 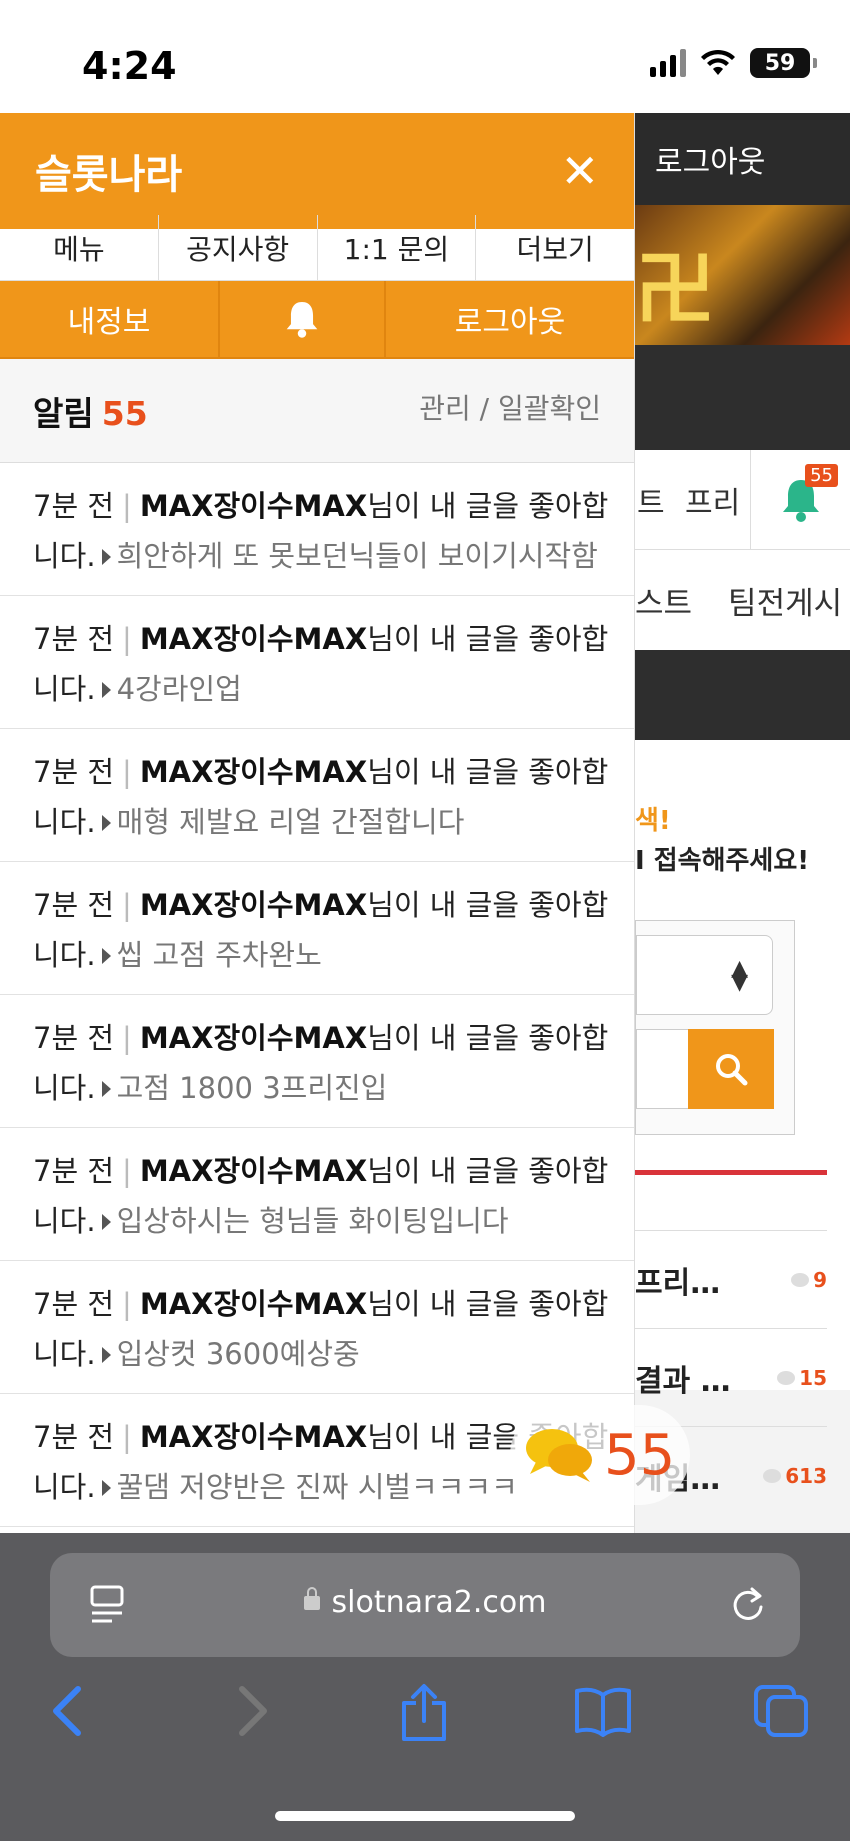 I want to click on comment-count: 15, so click(x=802, y=1378).